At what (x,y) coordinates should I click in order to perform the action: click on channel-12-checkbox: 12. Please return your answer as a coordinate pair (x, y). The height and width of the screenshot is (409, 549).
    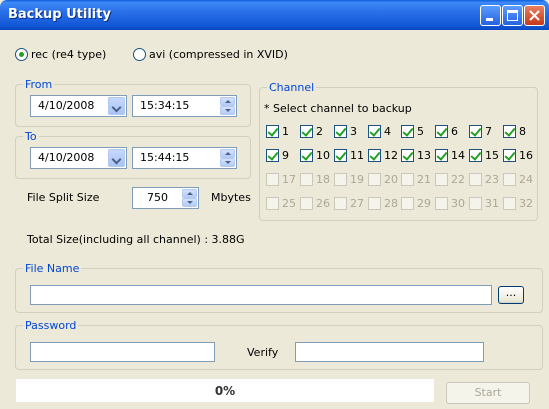
    Looking at the image, I should click on (383, 155).